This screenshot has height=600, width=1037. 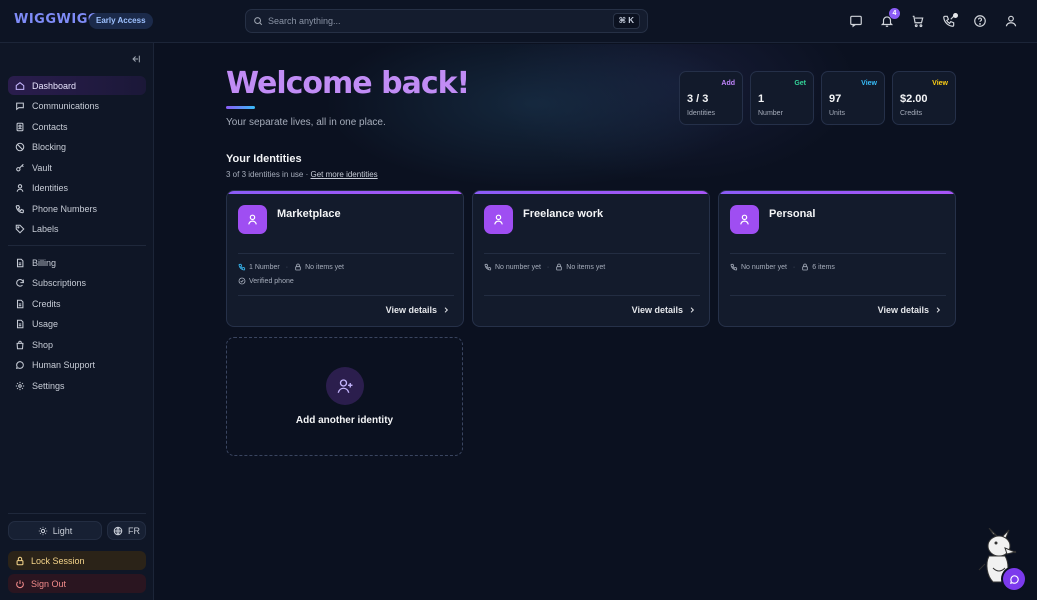 I want to click on sun-icon, so click(x=43, y=531).